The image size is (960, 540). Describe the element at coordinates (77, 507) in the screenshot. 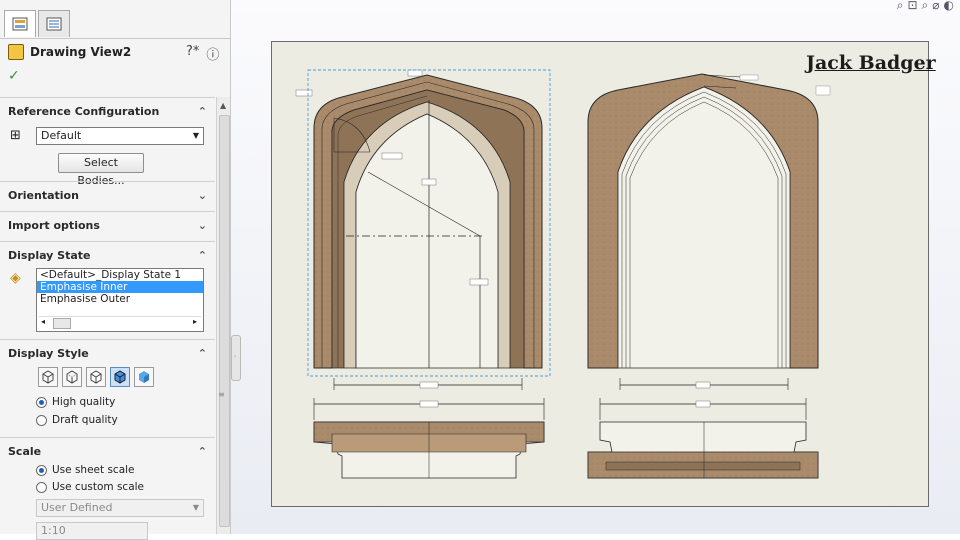

I see `custom-scale-dropdown-value: User Defined` at that location.